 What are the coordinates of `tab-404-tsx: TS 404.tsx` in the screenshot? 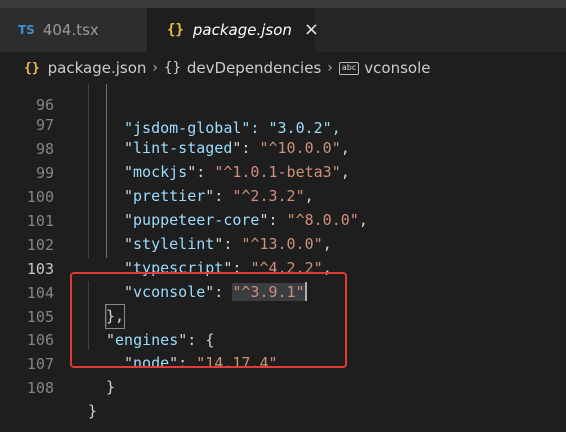 It's located at (73, 30).